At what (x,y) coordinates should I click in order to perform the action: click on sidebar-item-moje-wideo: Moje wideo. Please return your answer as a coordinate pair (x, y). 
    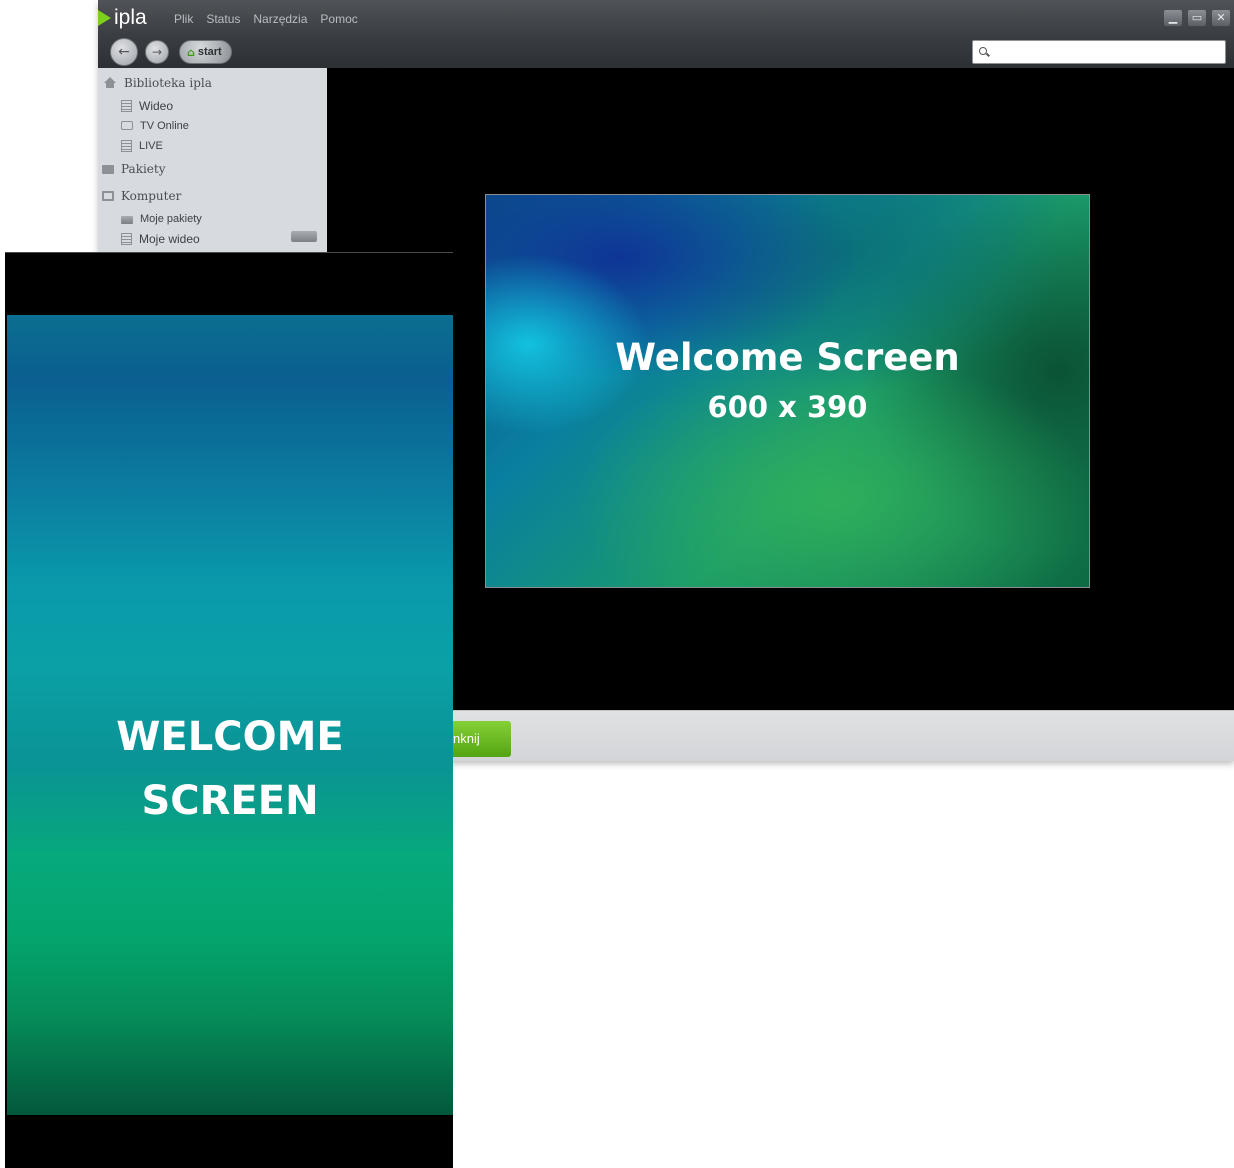
    Looking at the image, I should click on (160, 239).